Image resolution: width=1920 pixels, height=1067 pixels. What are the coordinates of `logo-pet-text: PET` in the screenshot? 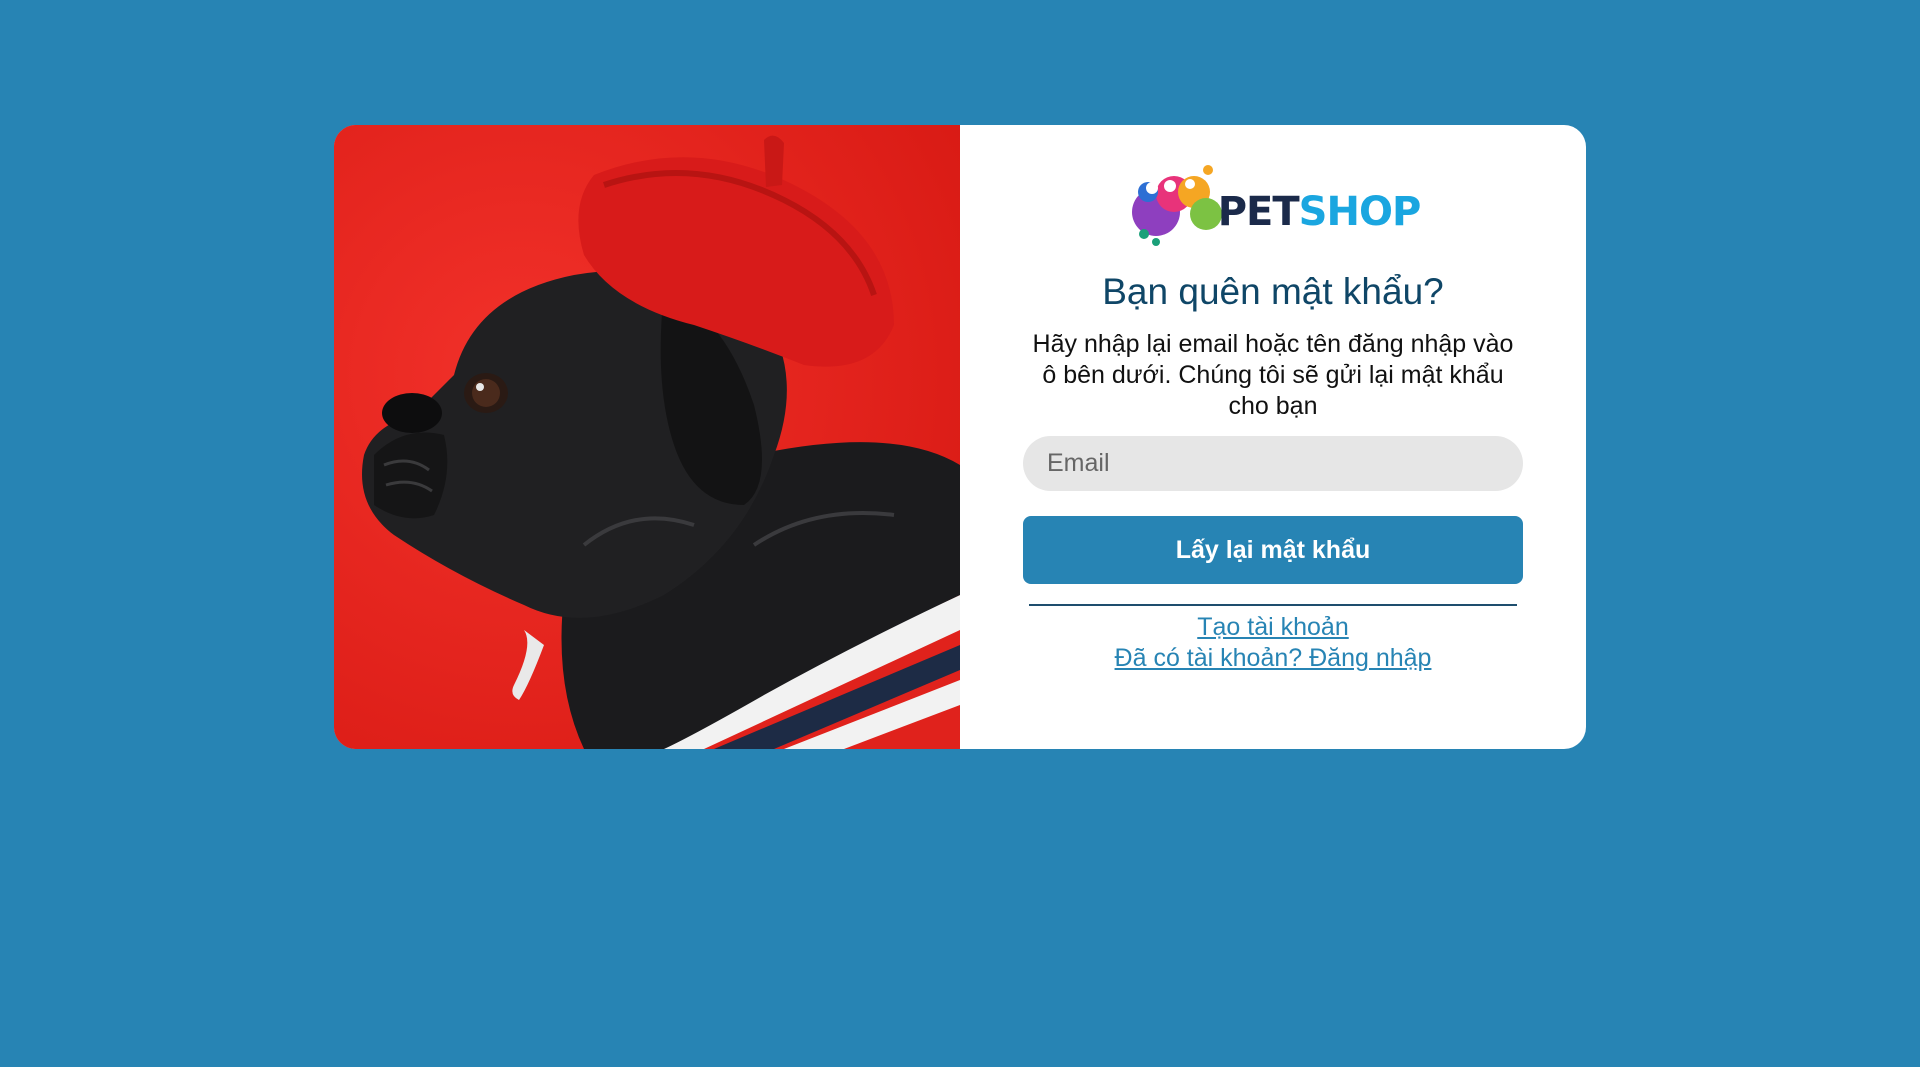 It's located at (1258, 212).